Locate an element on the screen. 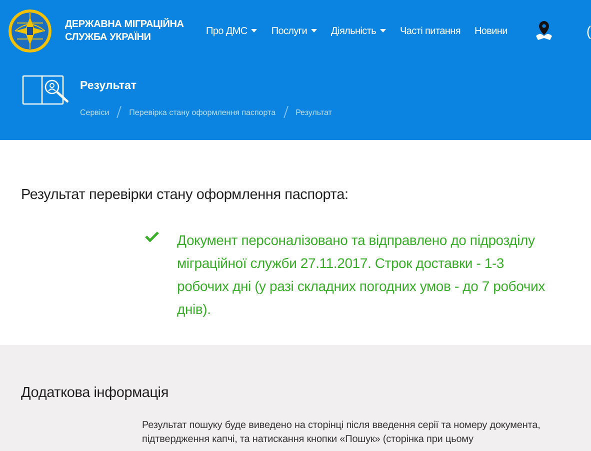  result-heading: Результат перевірки стану оформлення паспорта: is located at coordinates (185, 195).